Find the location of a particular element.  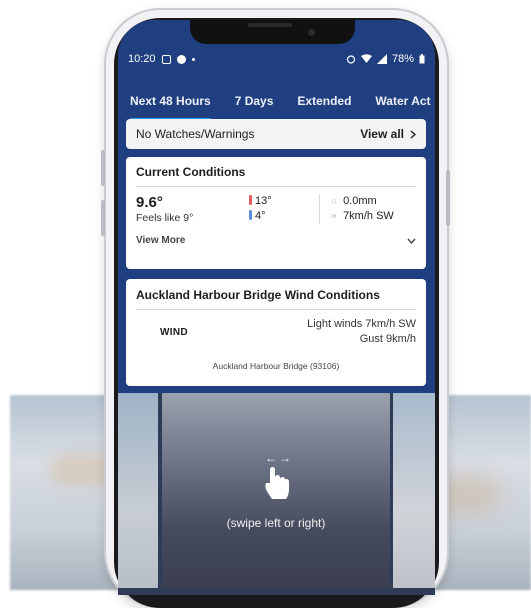

view-all-link: View all is located at coordinates (388, 134).